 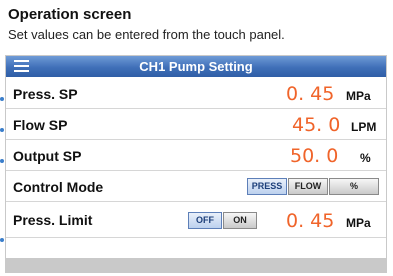 What do you see at coordinates (310, 94) in the screenshot?
I see `press-sp-value: 0. 45` at bounding box center [310, 94].